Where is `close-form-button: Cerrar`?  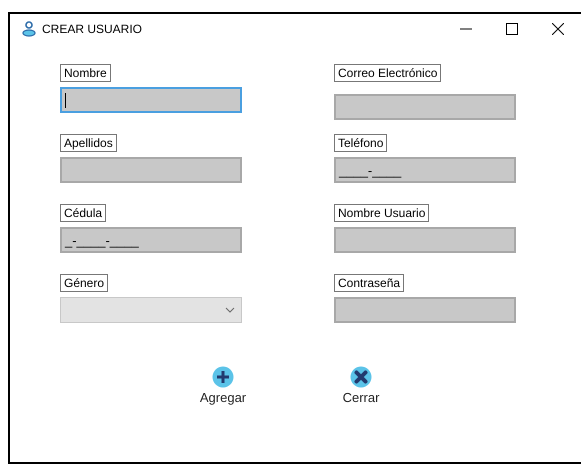 close-form-button: Cerrar is located at coordinates (361, 385).